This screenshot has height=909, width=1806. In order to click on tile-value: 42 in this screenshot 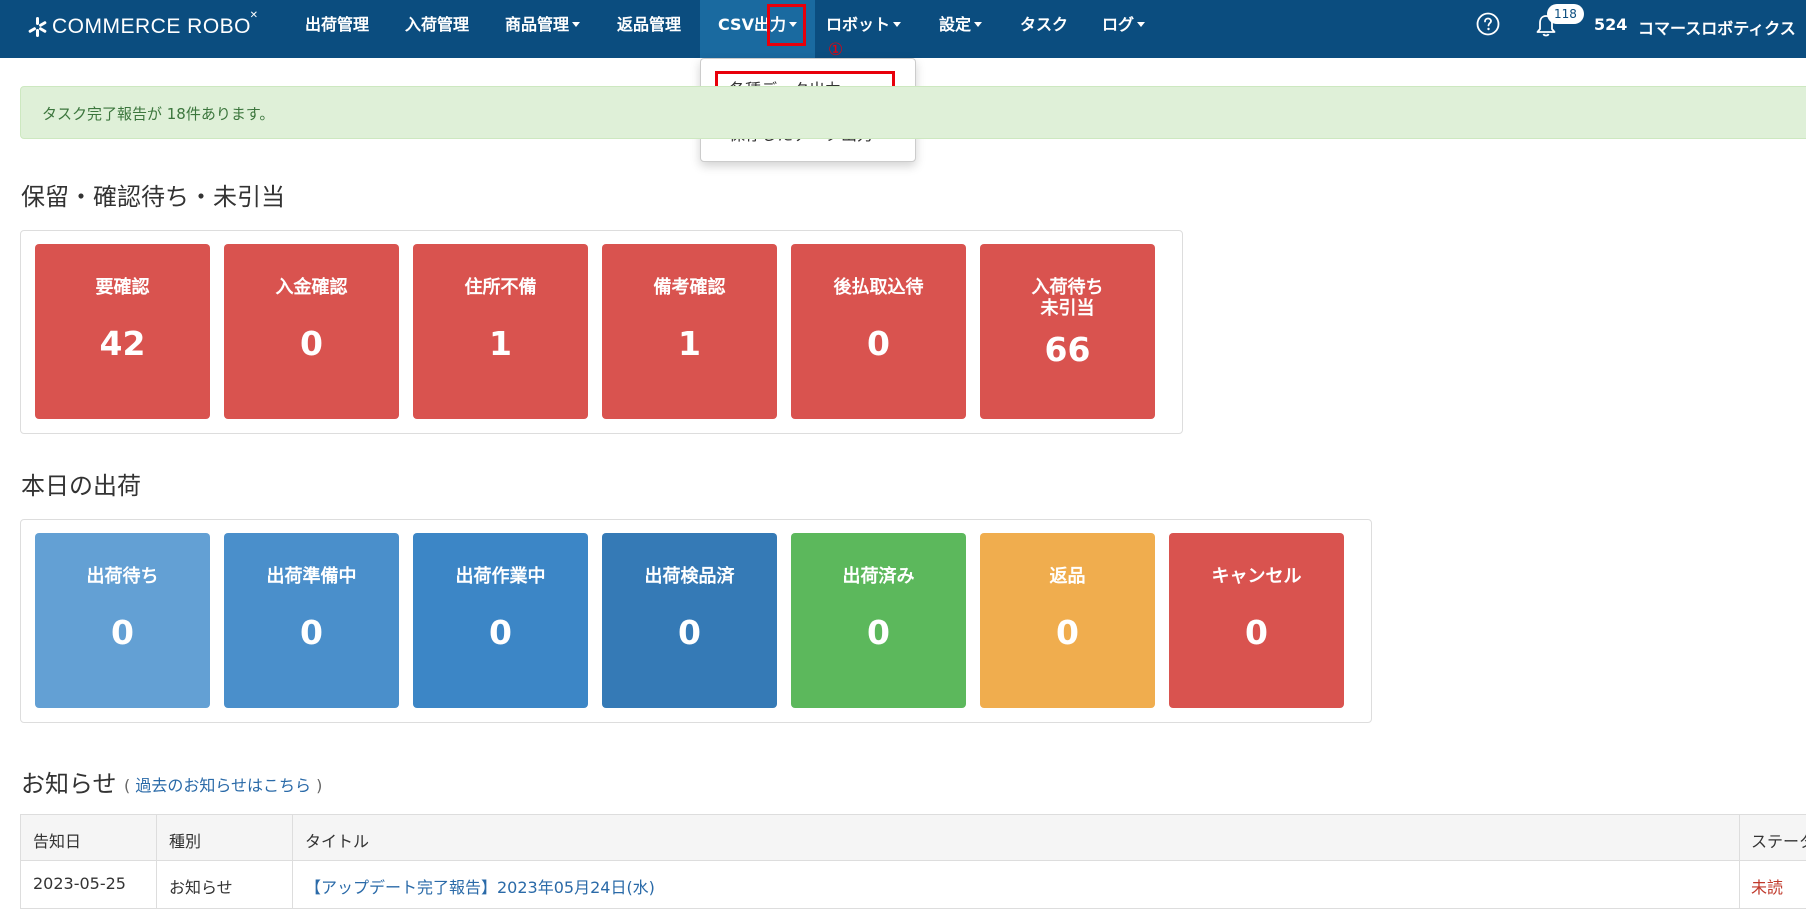, I will do `click(122, 343)`.